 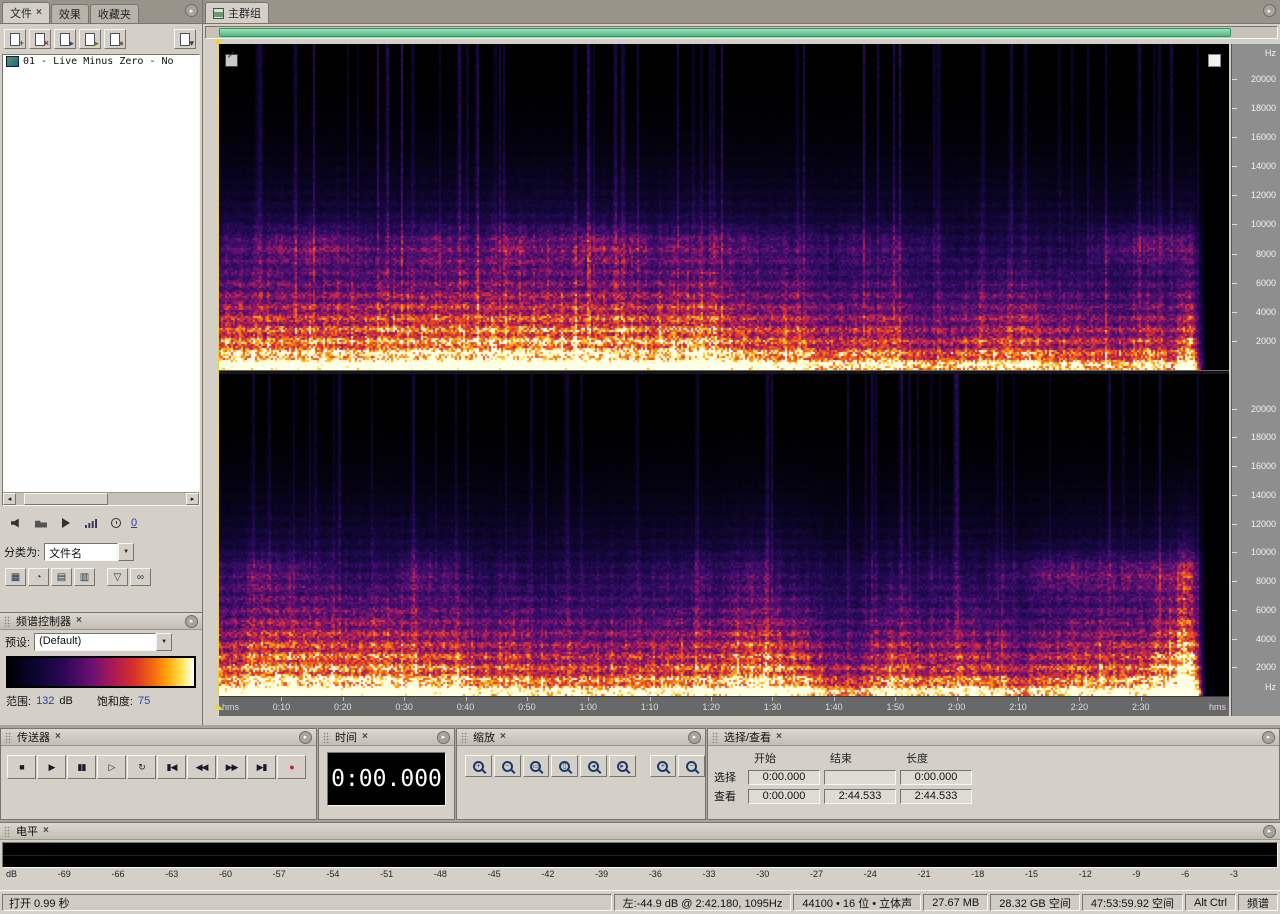 I want to click on play-button: ▶, so click(x=51, y=767).